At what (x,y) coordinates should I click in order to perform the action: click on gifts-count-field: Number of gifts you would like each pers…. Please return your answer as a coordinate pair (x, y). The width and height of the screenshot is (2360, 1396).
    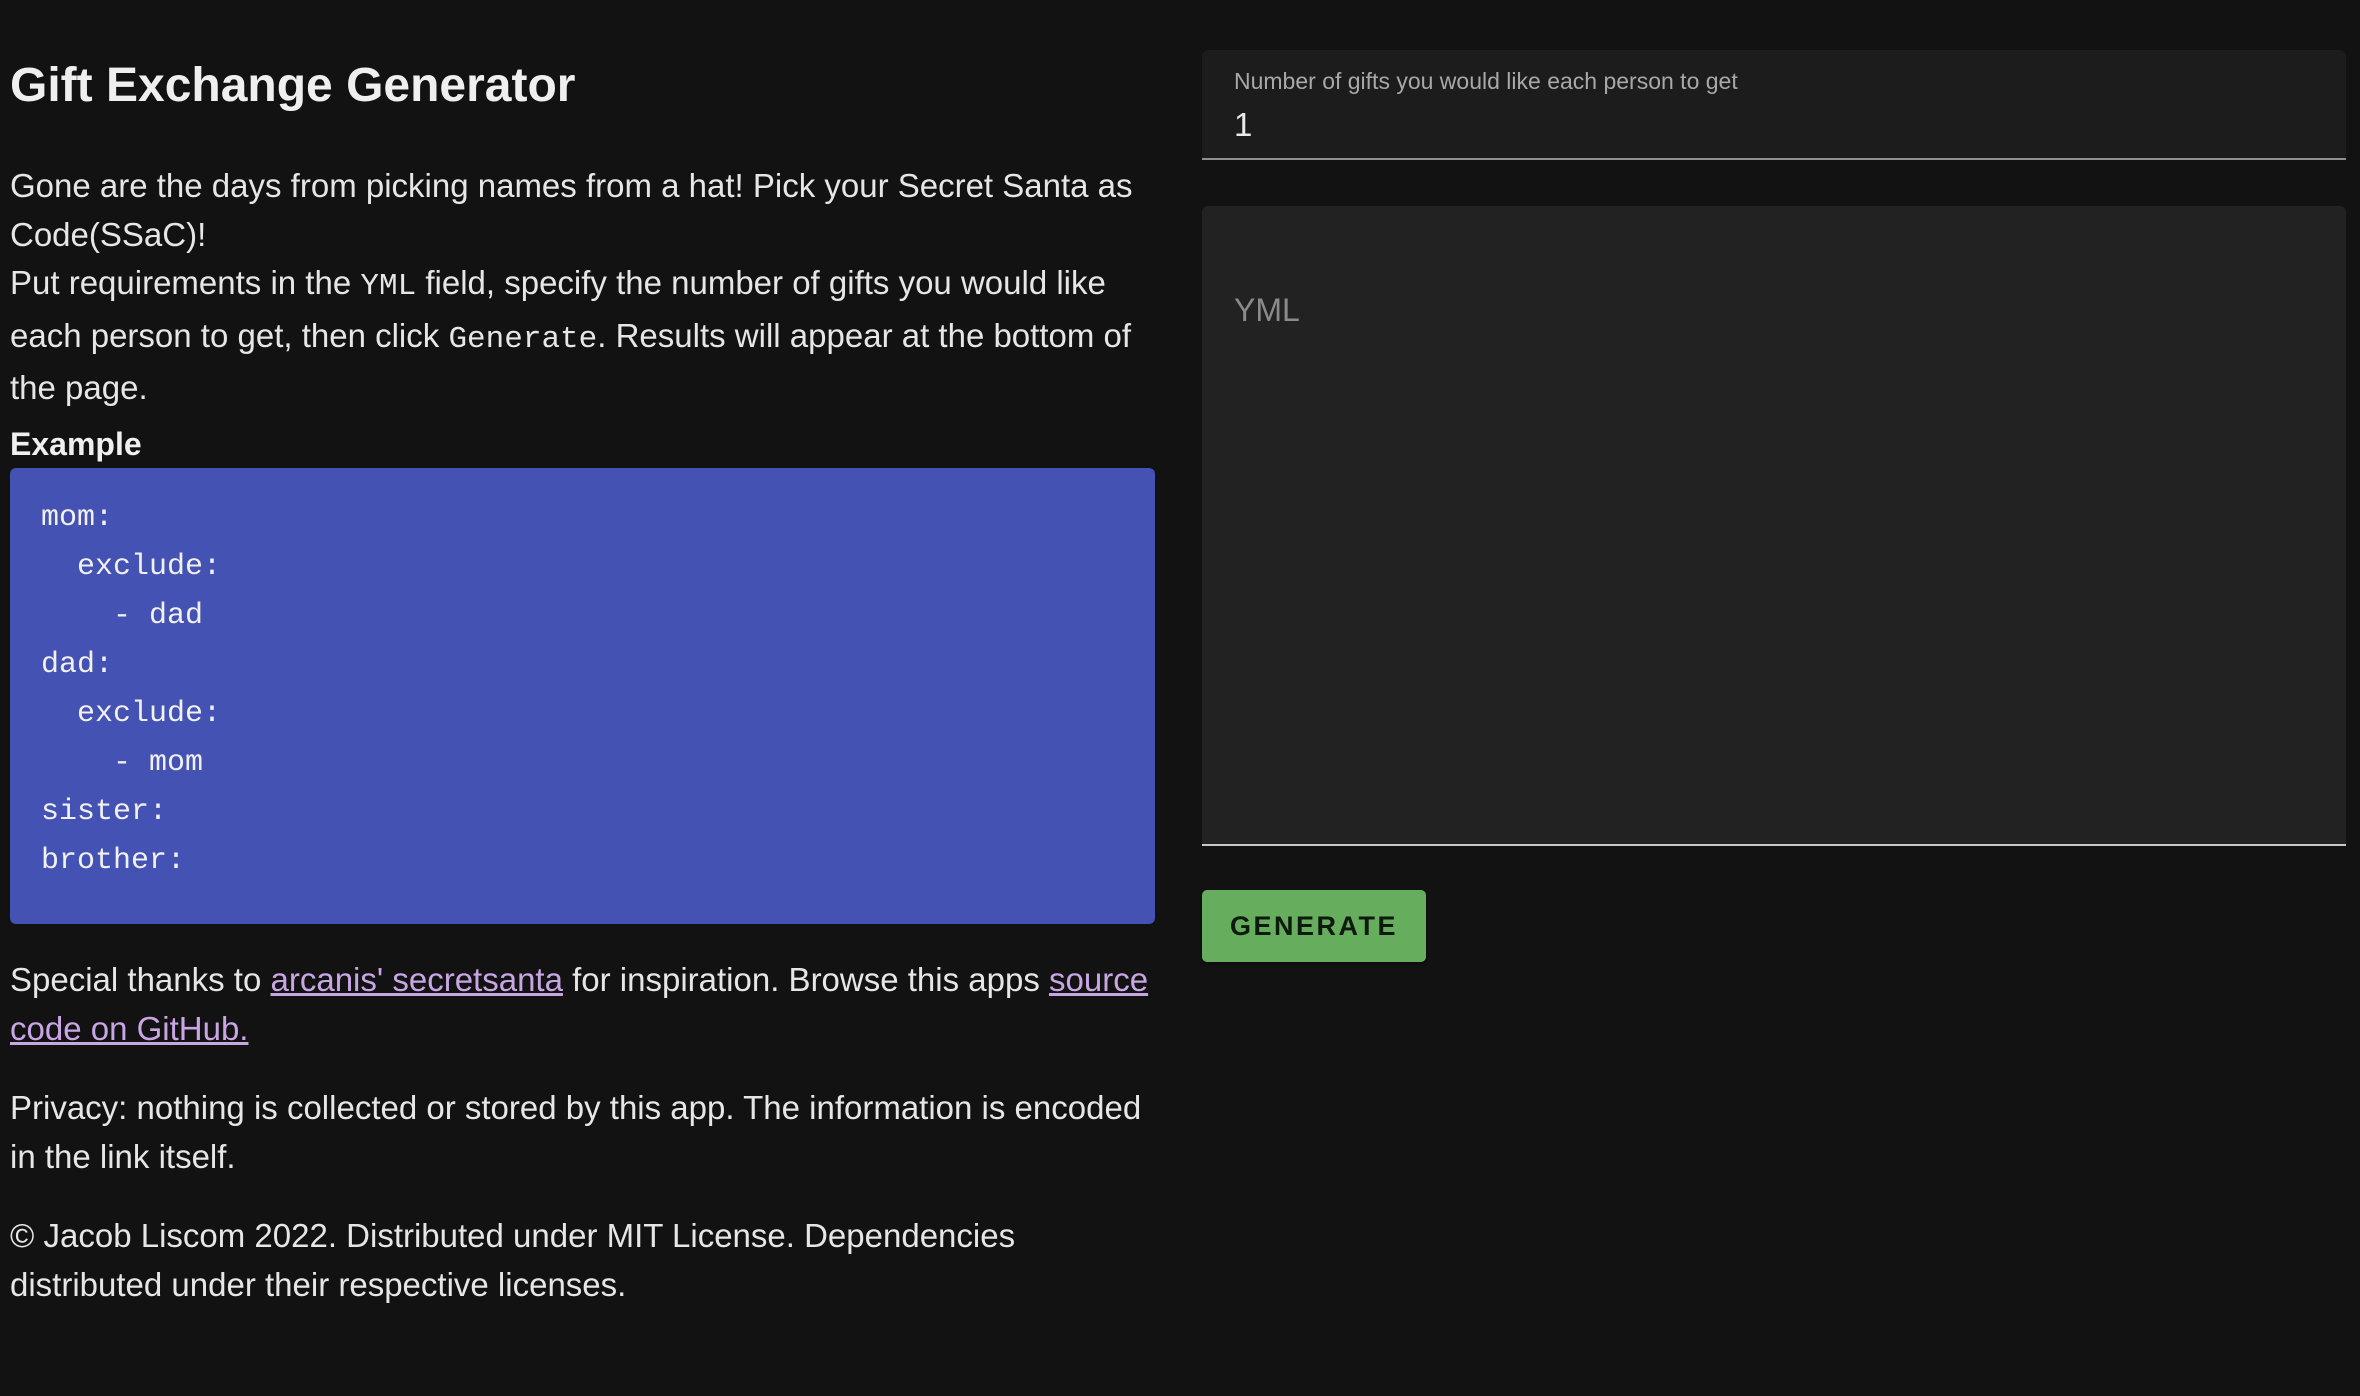
    Looking at the image, I should click on (1774, 105).